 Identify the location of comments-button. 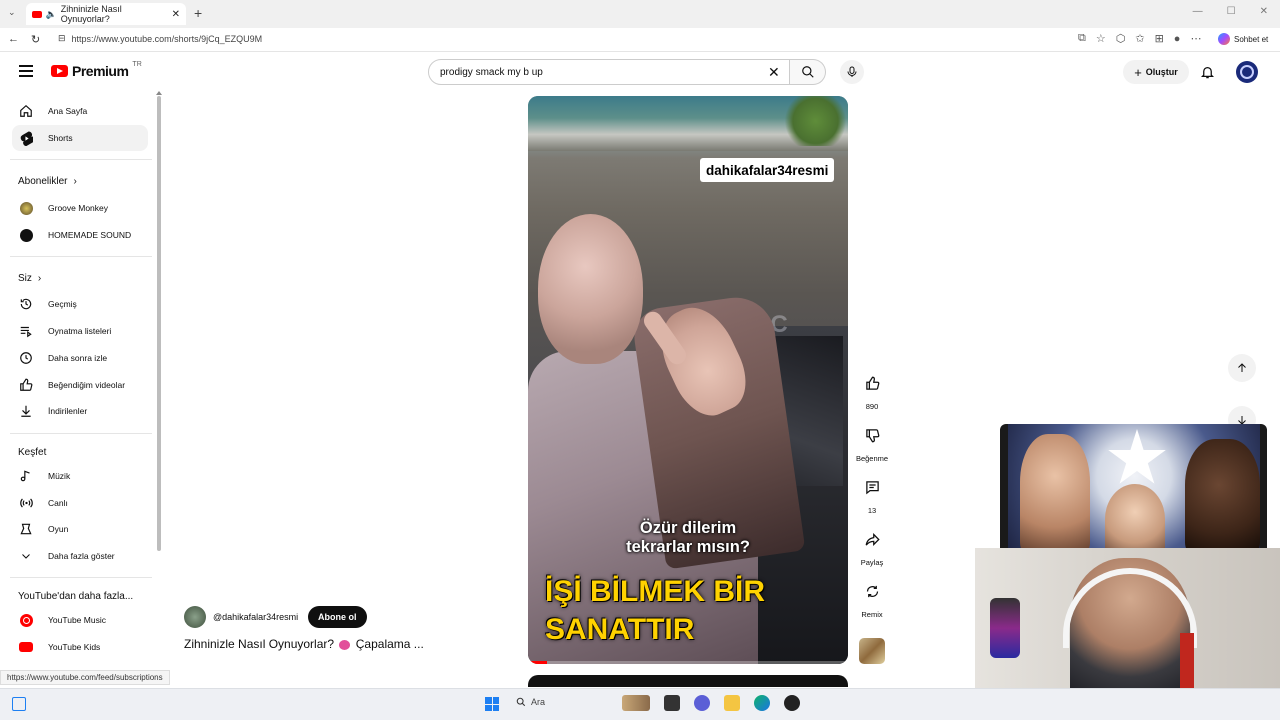
(872, 487).